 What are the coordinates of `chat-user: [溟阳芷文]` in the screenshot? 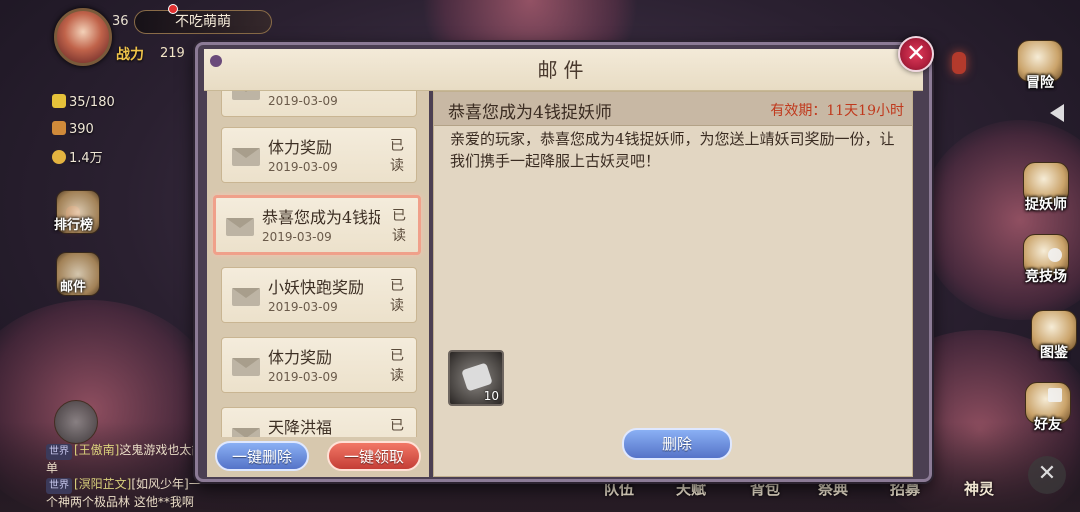 It's located at (103, 484).